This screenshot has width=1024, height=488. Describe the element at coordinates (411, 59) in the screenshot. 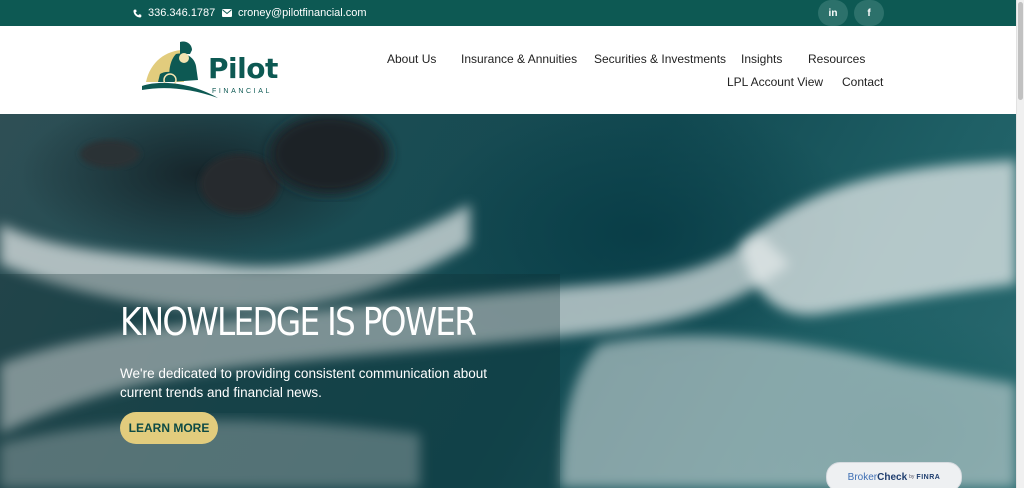

I see `nav-about-us: About Us` at that location.